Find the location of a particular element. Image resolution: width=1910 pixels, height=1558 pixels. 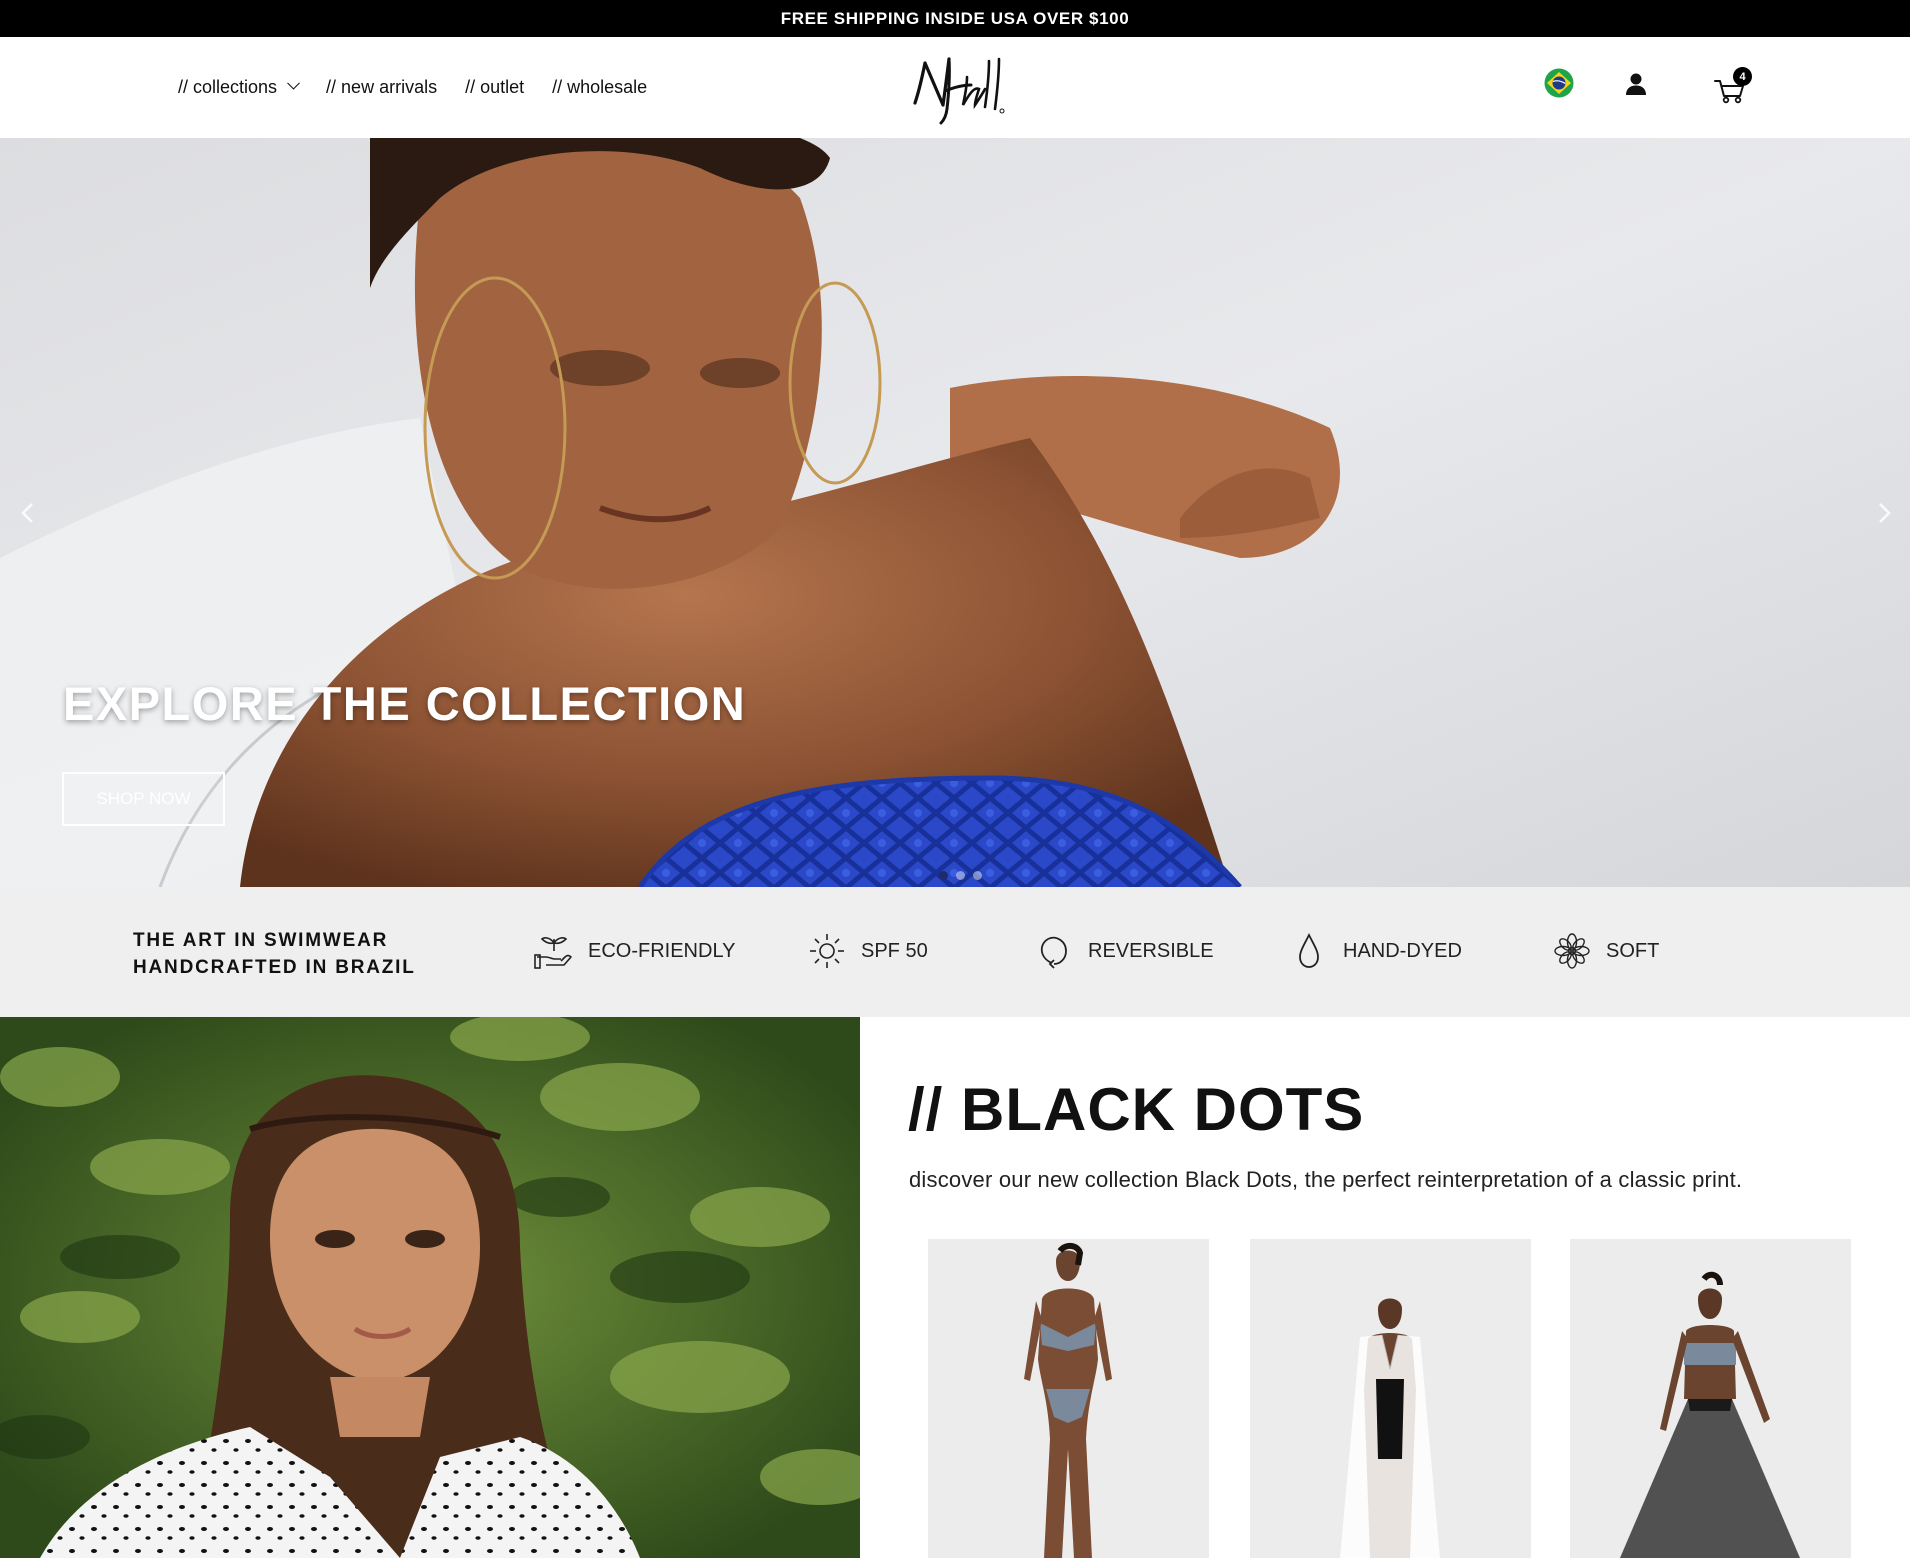

plant-hand-icon is located at coordinates (553, 953).